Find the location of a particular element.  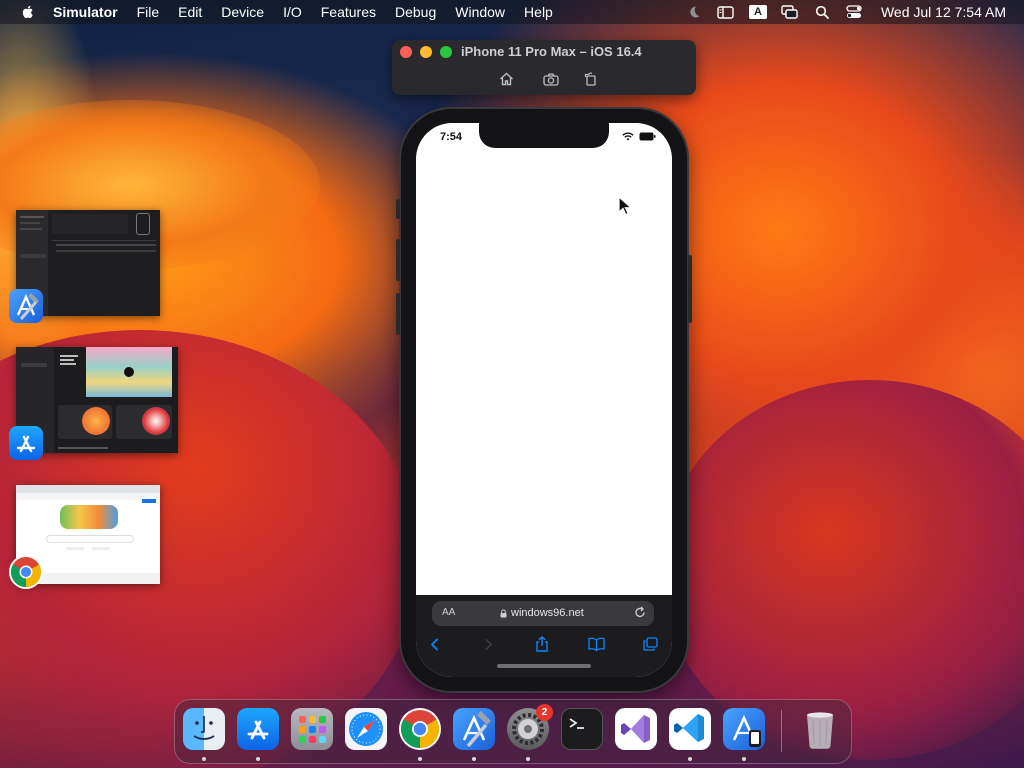

notch is located at coordinates (544, 135).